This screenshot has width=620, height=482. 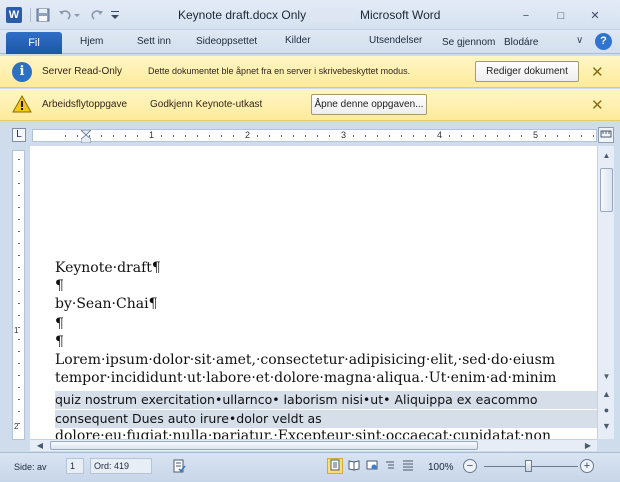 What do you see at coordinates (85, 104) in the screenshot?
I see `message-bar-label: Arbeidsflytoppgave` at bounding box center [85, 104].